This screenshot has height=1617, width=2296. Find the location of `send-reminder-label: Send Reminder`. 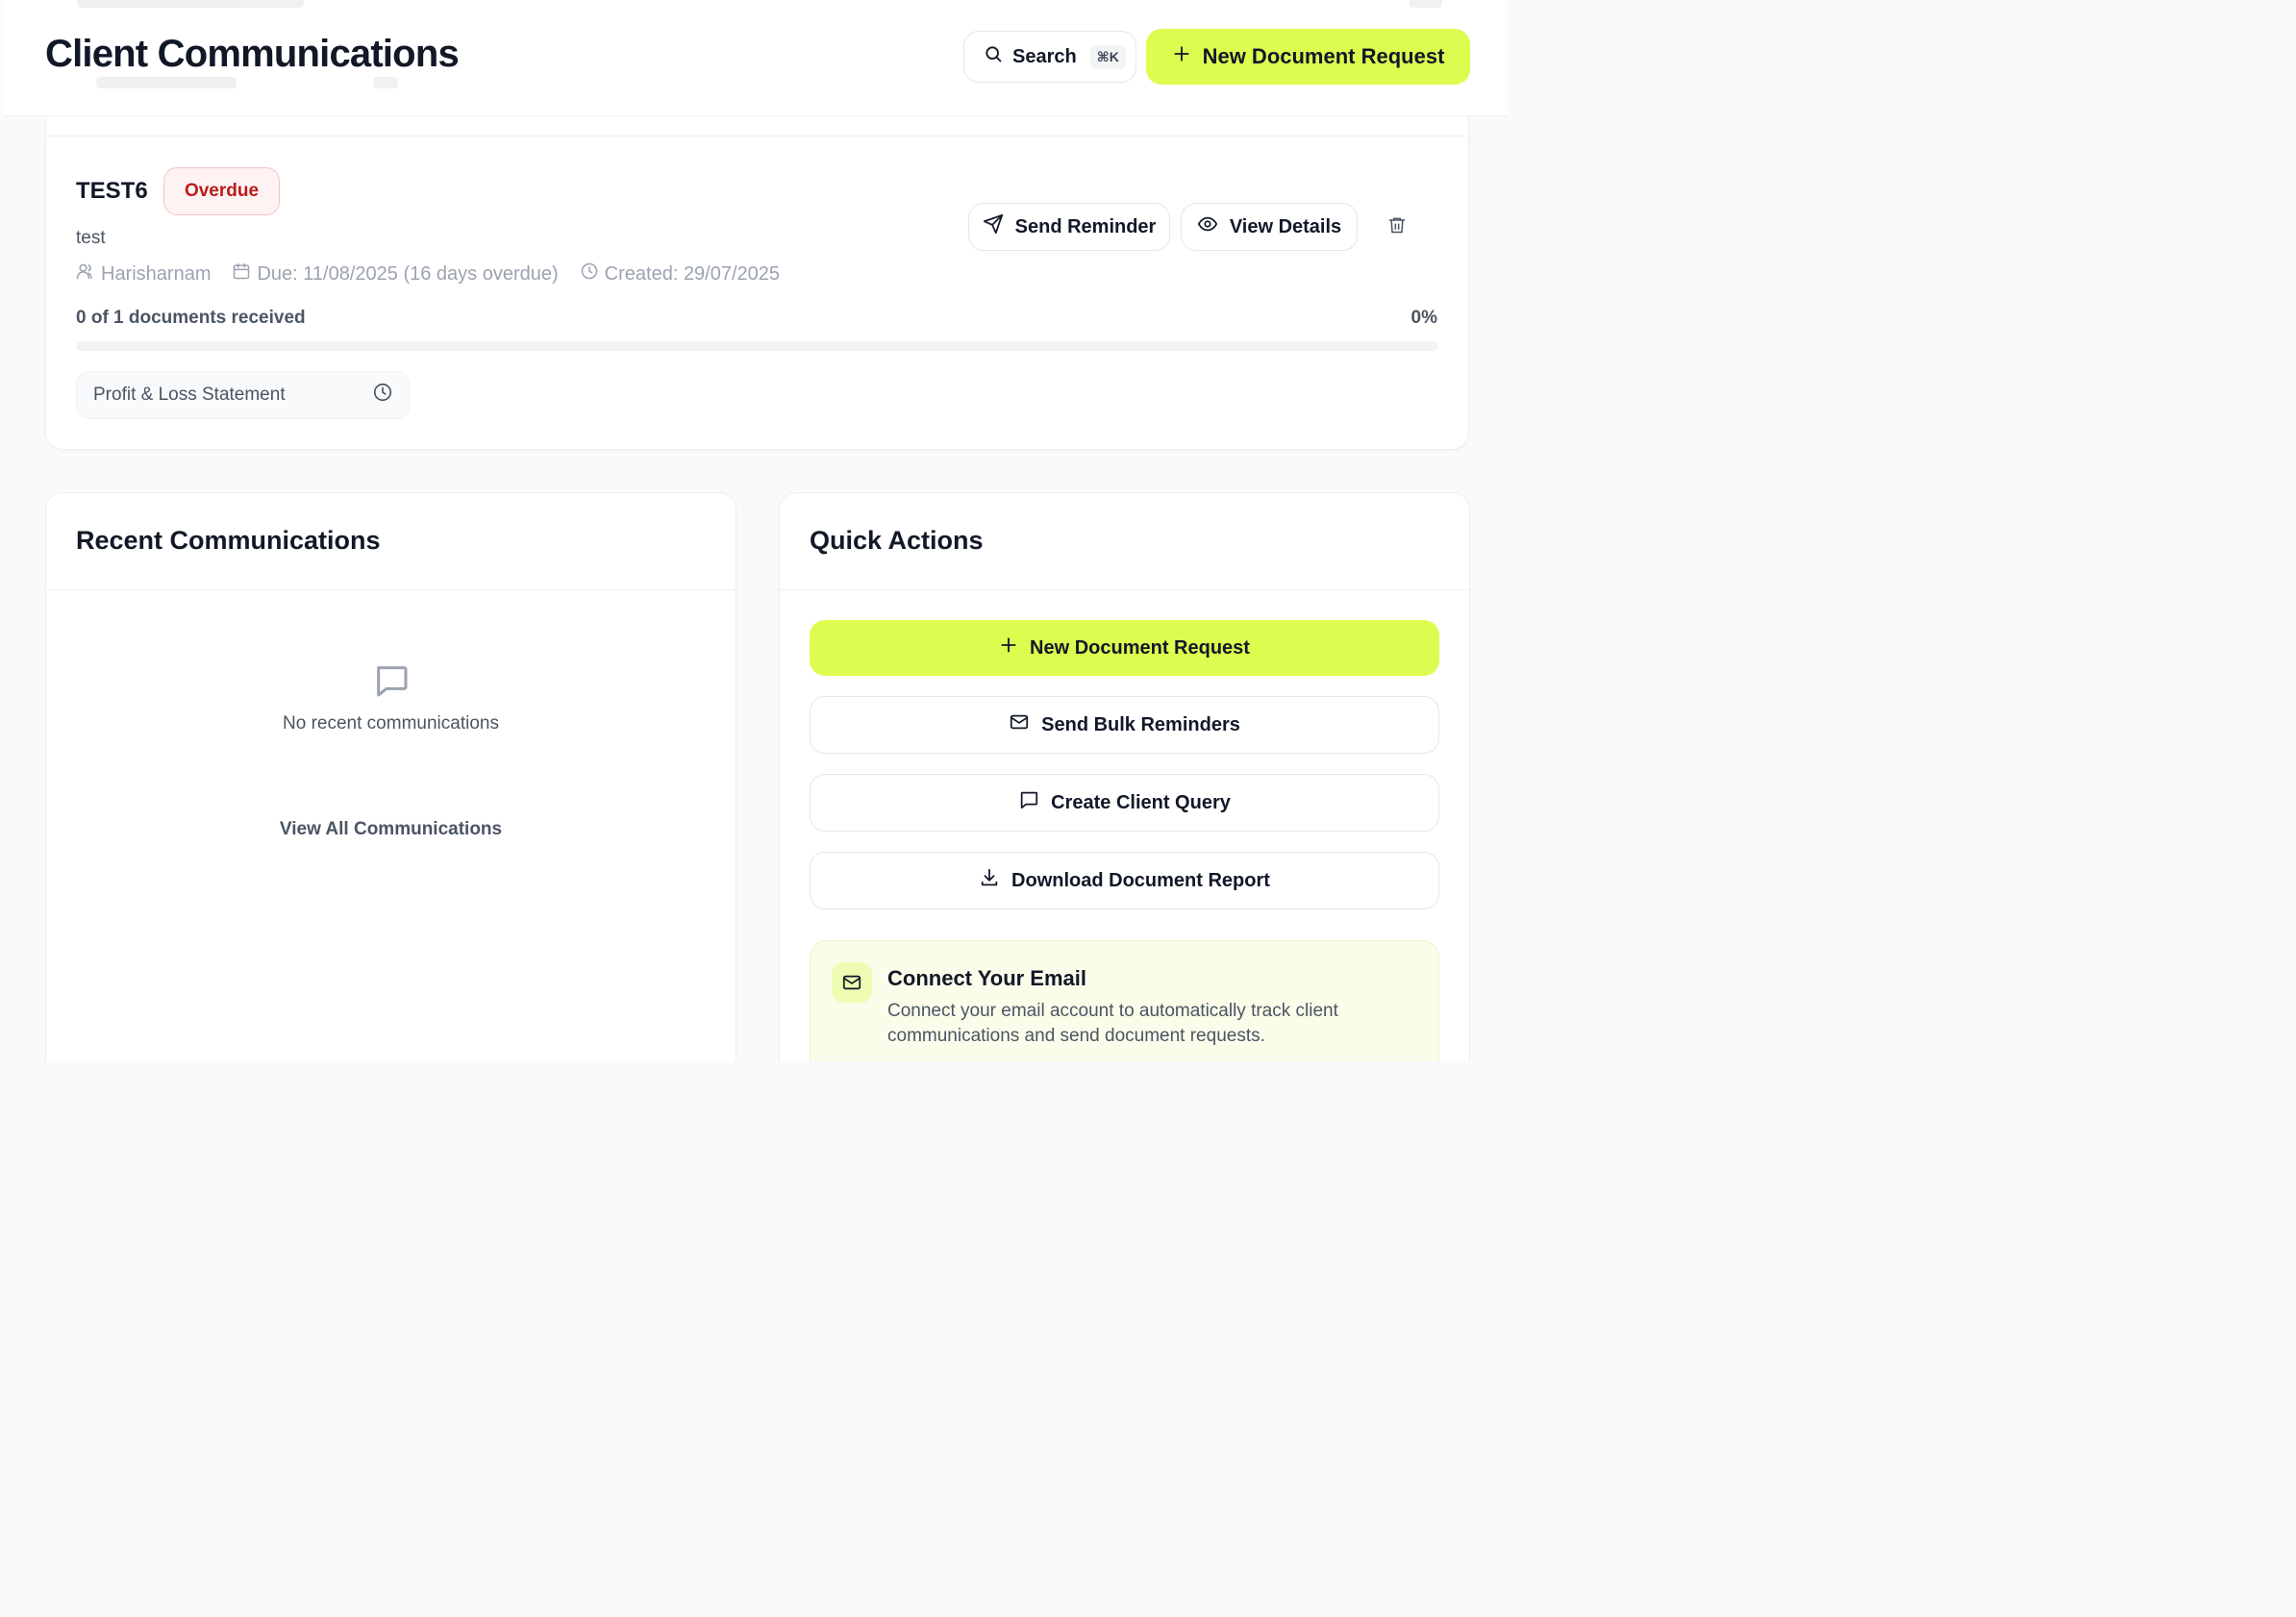

send-reminder-label: Send Reminder is located at coordinates (1085, 226).